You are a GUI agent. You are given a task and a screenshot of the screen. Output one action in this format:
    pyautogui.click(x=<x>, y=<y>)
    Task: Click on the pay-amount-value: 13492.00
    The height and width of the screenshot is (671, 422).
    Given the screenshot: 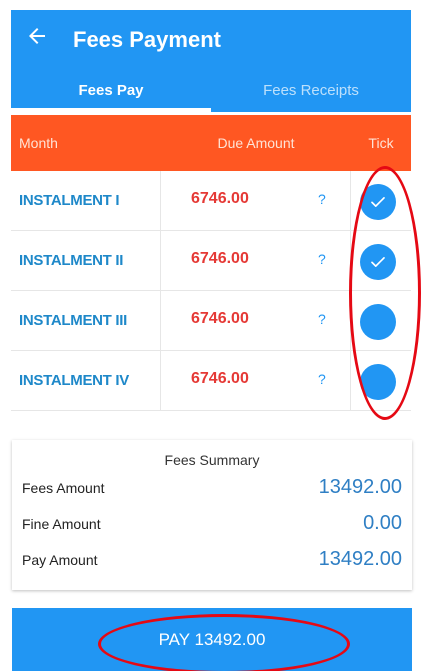 What is the action you would take?
    pyautogui.click(x=360, y=559)
    